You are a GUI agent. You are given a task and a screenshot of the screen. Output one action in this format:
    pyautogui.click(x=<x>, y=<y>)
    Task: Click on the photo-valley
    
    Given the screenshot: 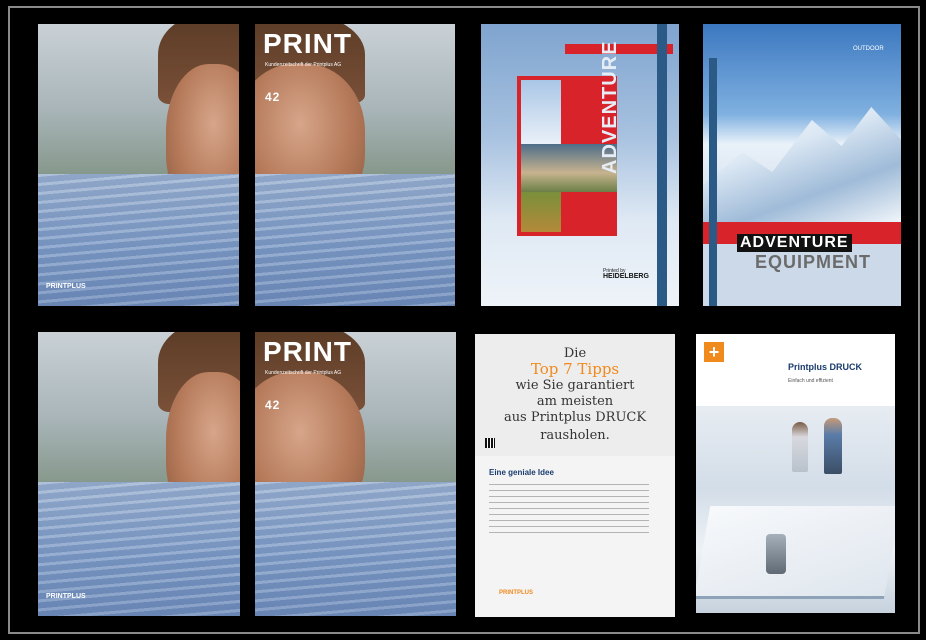 What is the action you would take?
    pyautogui.click(x=541, y=212)
    